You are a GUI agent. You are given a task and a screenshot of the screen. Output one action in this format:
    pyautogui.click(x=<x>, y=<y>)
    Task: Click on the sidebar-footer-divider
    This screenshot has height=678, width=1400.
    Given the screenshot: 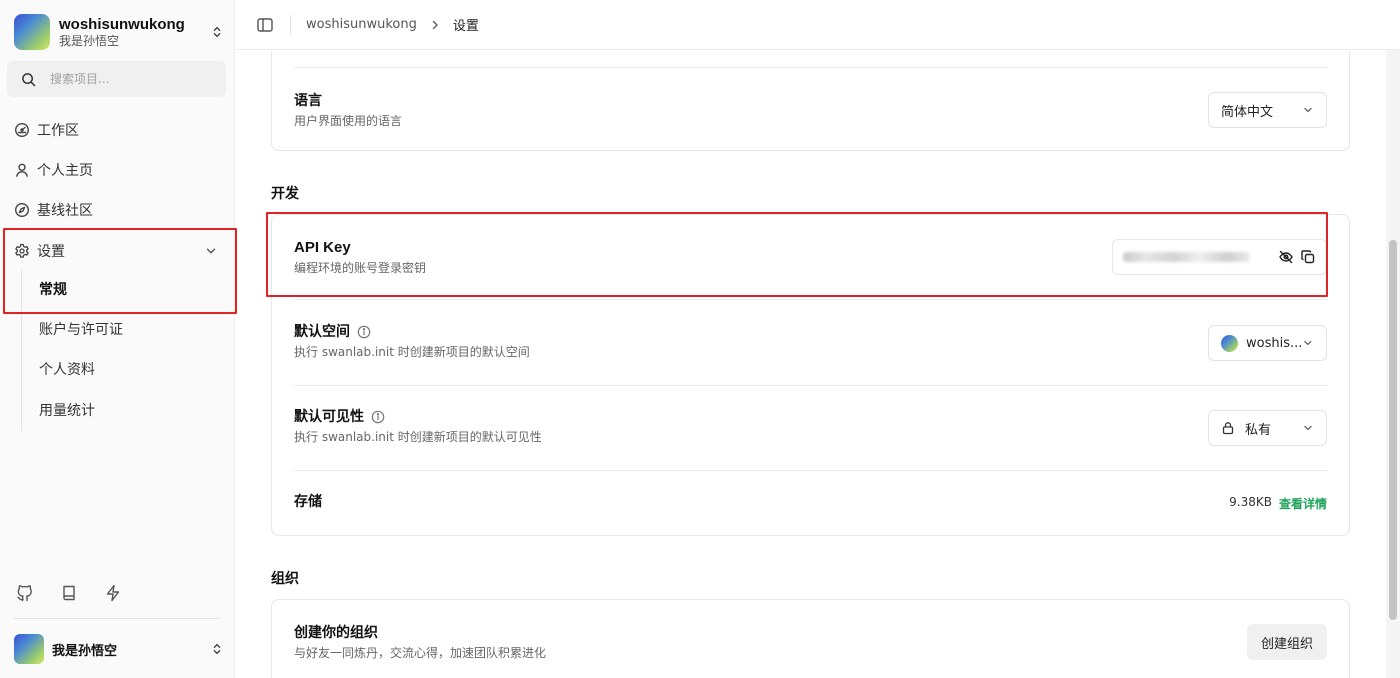 What is the action you would take?
    pyautogui.click(x=117, y=618)
    